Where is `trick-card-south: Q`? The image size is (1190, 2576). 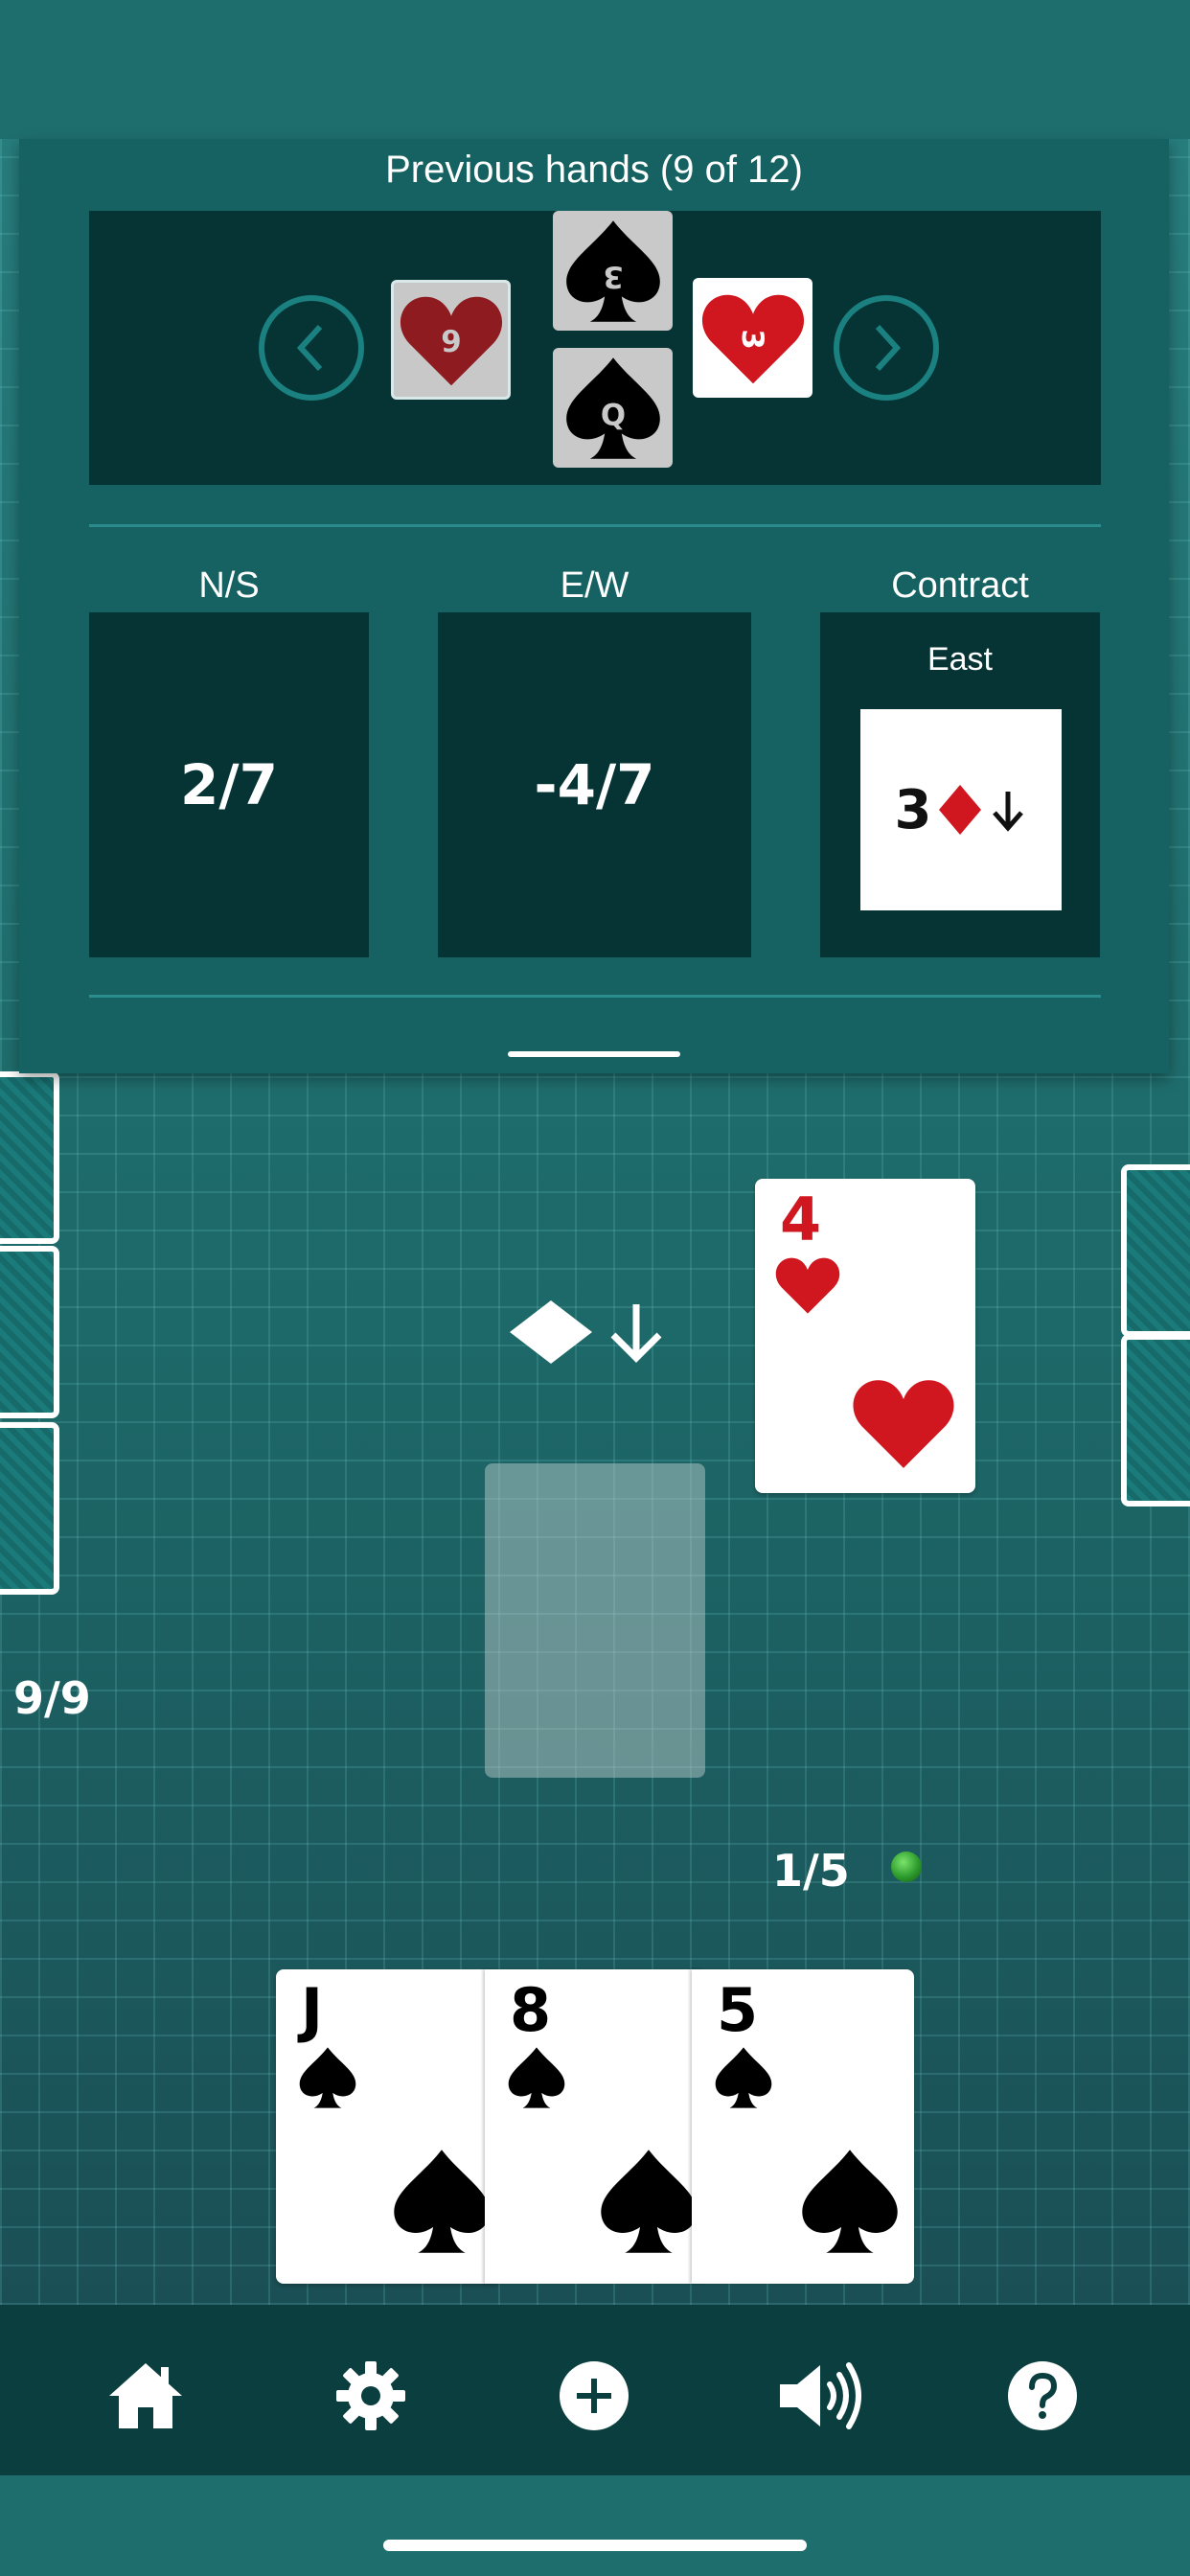
trick-card-south: Q is located at coordinates (613, 408).